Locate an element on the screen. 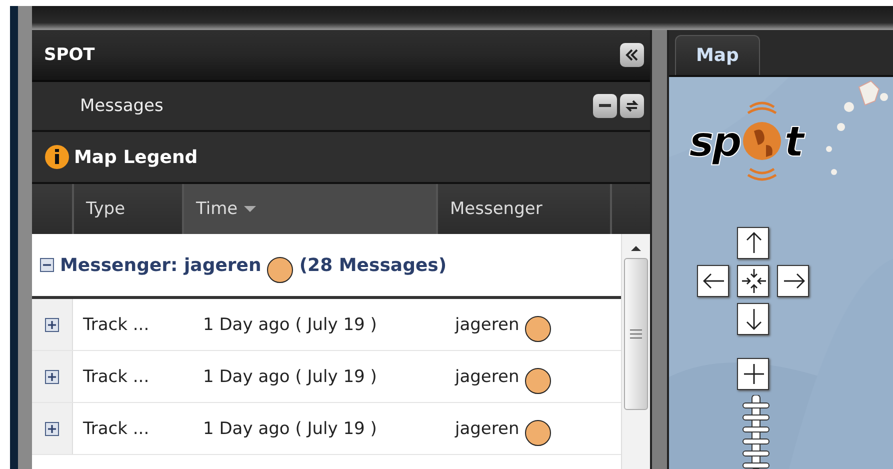 This screenshot has height=469, width=893. legend-link: Map Legend is located at coordinates (136, 157).